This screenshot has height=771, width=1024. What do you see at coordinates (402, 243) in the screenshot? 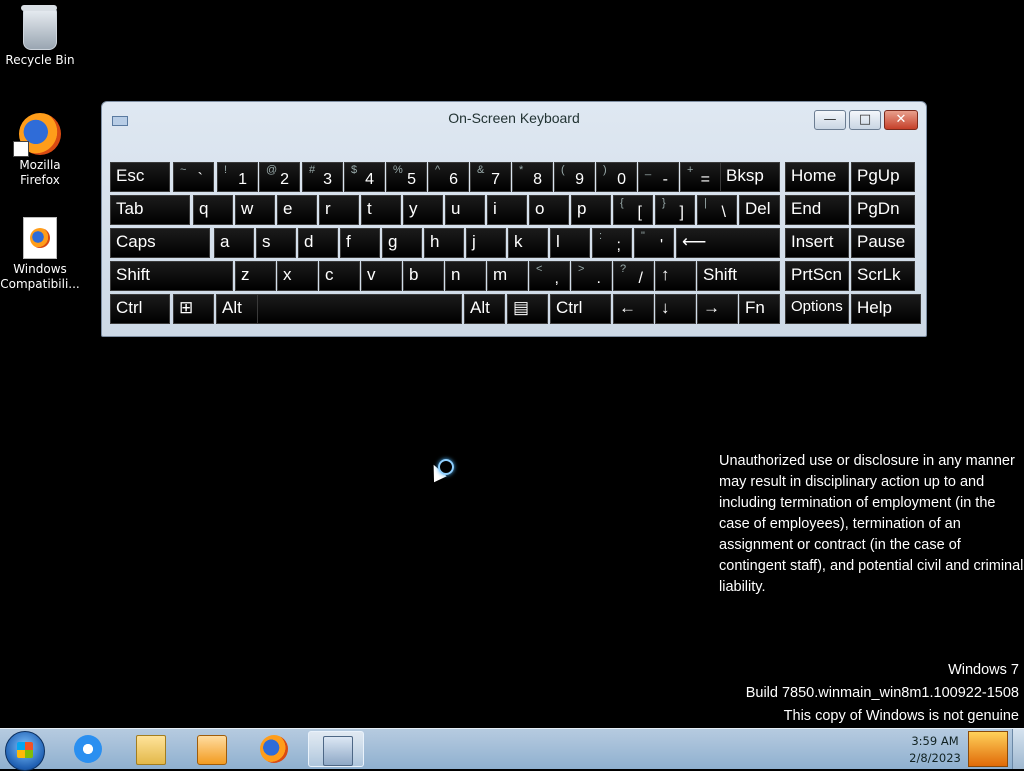
I see `key-g: g` at bounding box center [402, 243].